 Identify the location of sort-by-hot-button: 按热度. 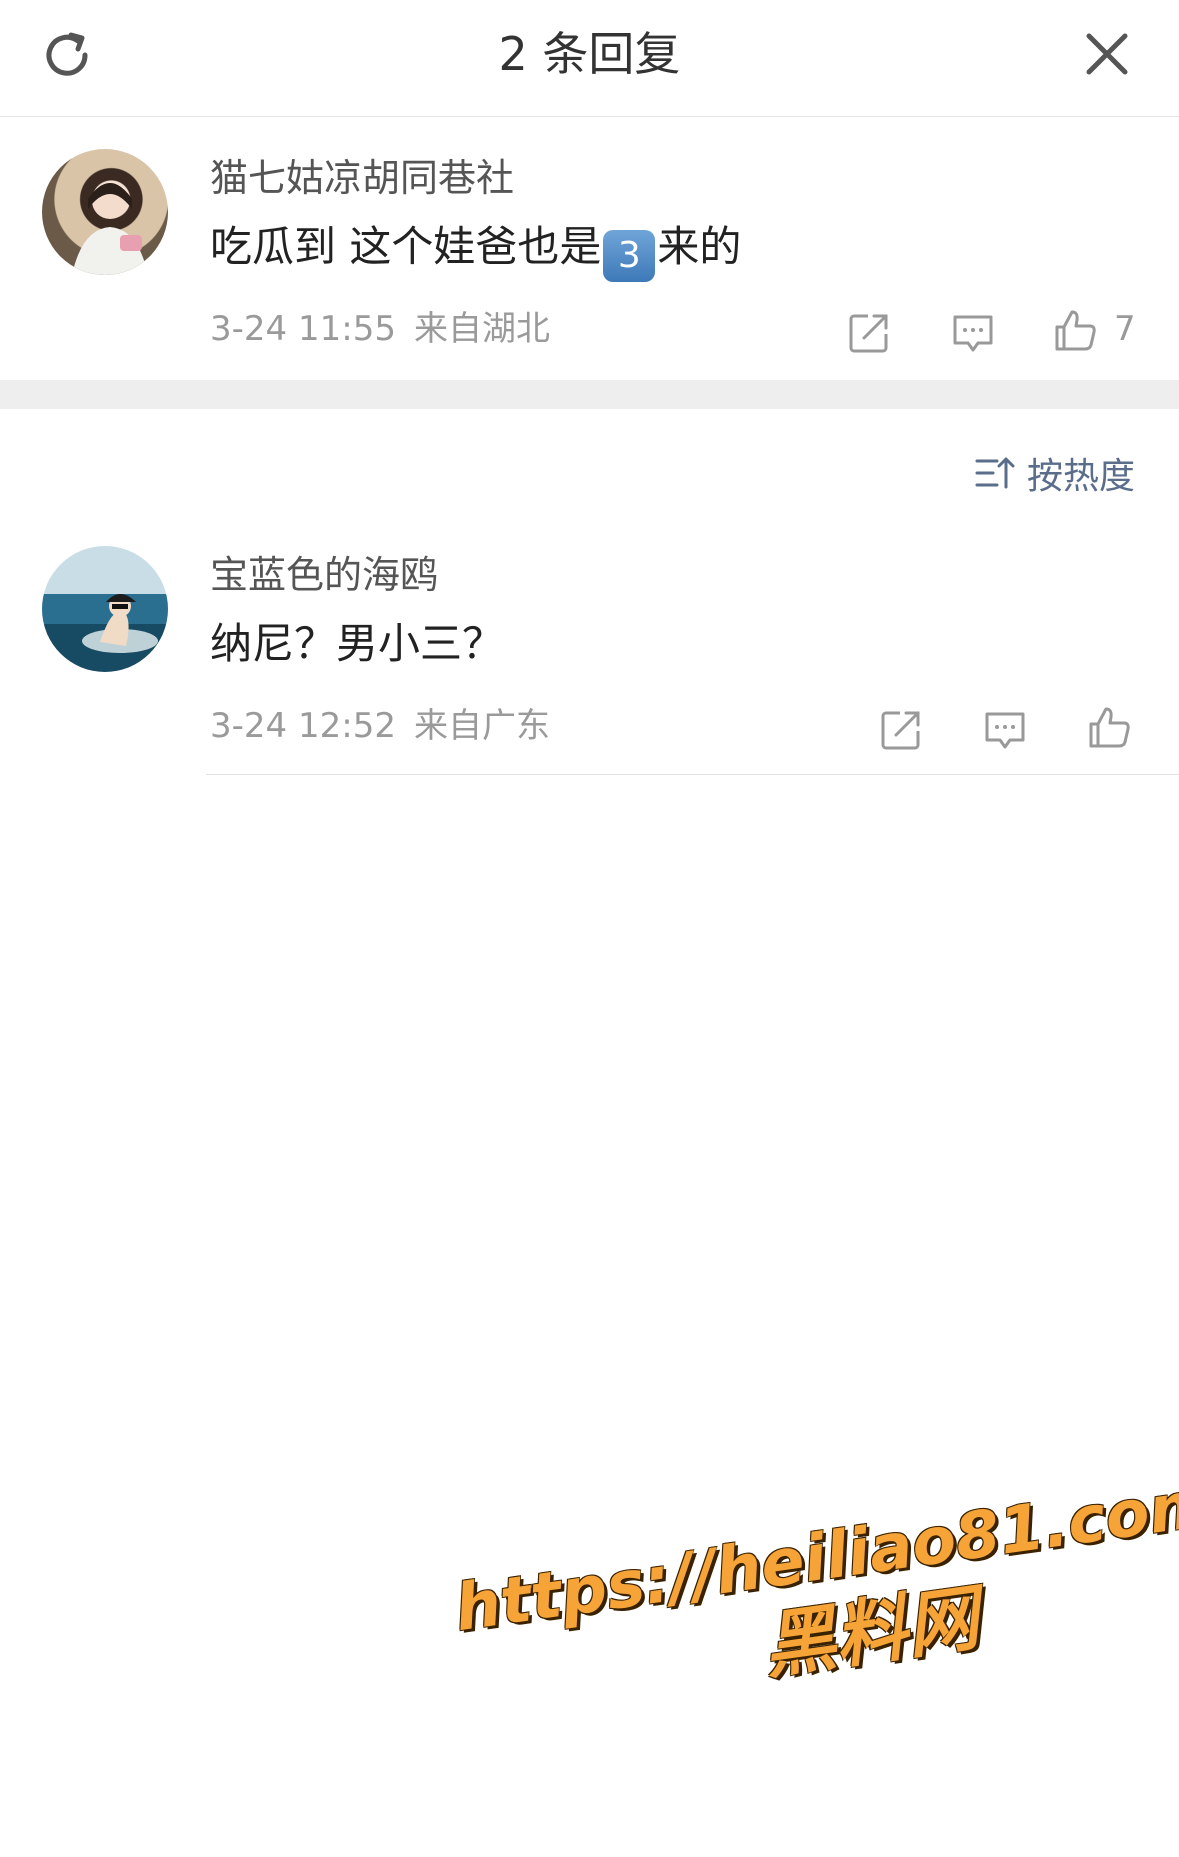
(1055, 473).